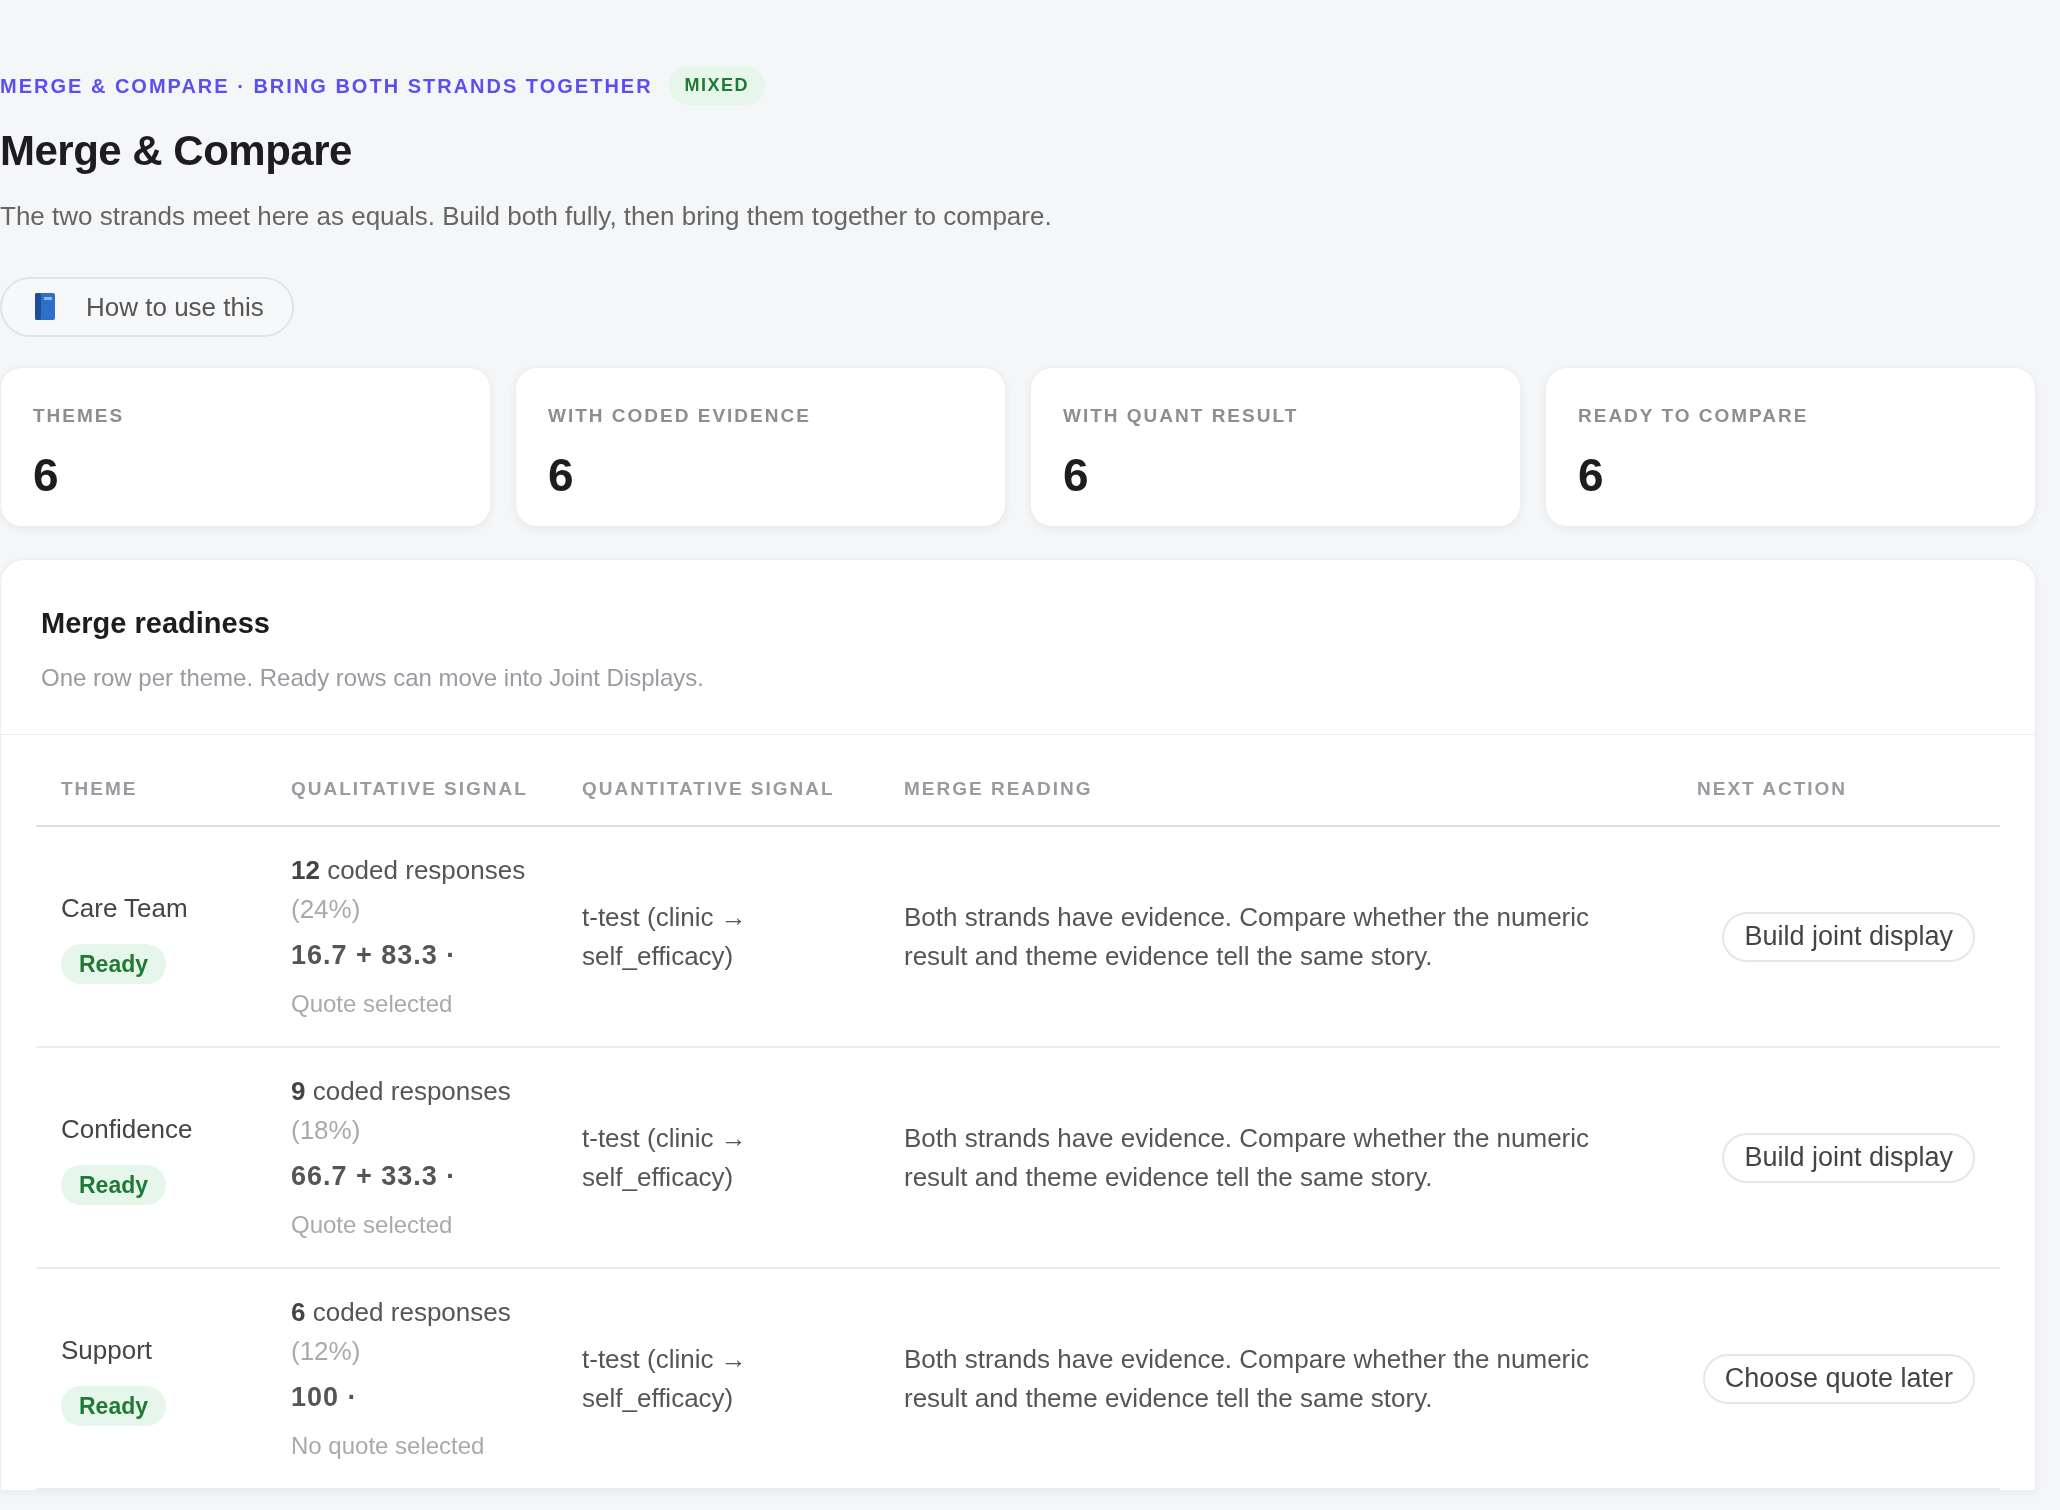  I want to click on stat-label: WITH QUANT RESULT, so click(1181, 416).